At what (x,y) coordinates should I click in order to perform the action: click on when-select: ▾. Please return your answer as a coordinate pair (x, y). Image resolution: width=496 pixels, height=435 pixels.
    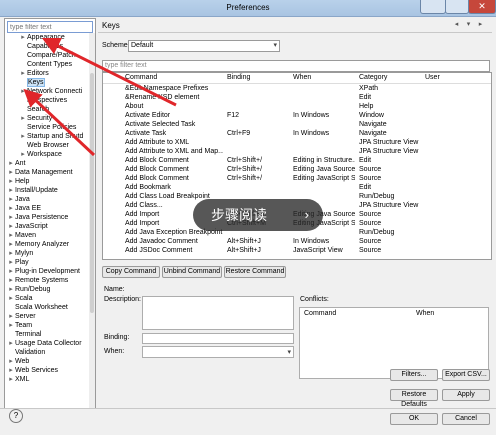
    Looking at the image, I should click on (218, 352).